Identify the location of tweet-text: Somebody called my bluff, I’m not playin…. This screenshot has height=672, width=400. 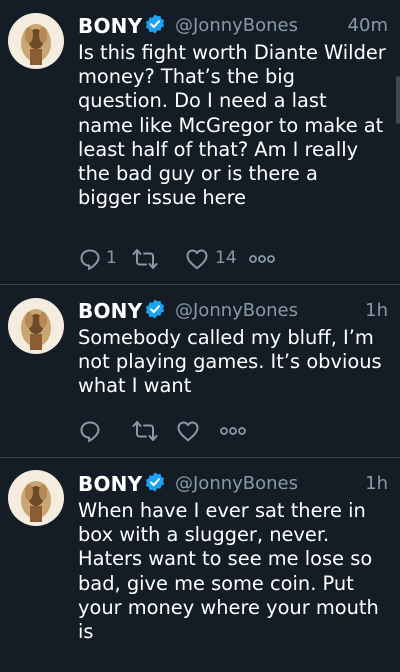
(230, 362).